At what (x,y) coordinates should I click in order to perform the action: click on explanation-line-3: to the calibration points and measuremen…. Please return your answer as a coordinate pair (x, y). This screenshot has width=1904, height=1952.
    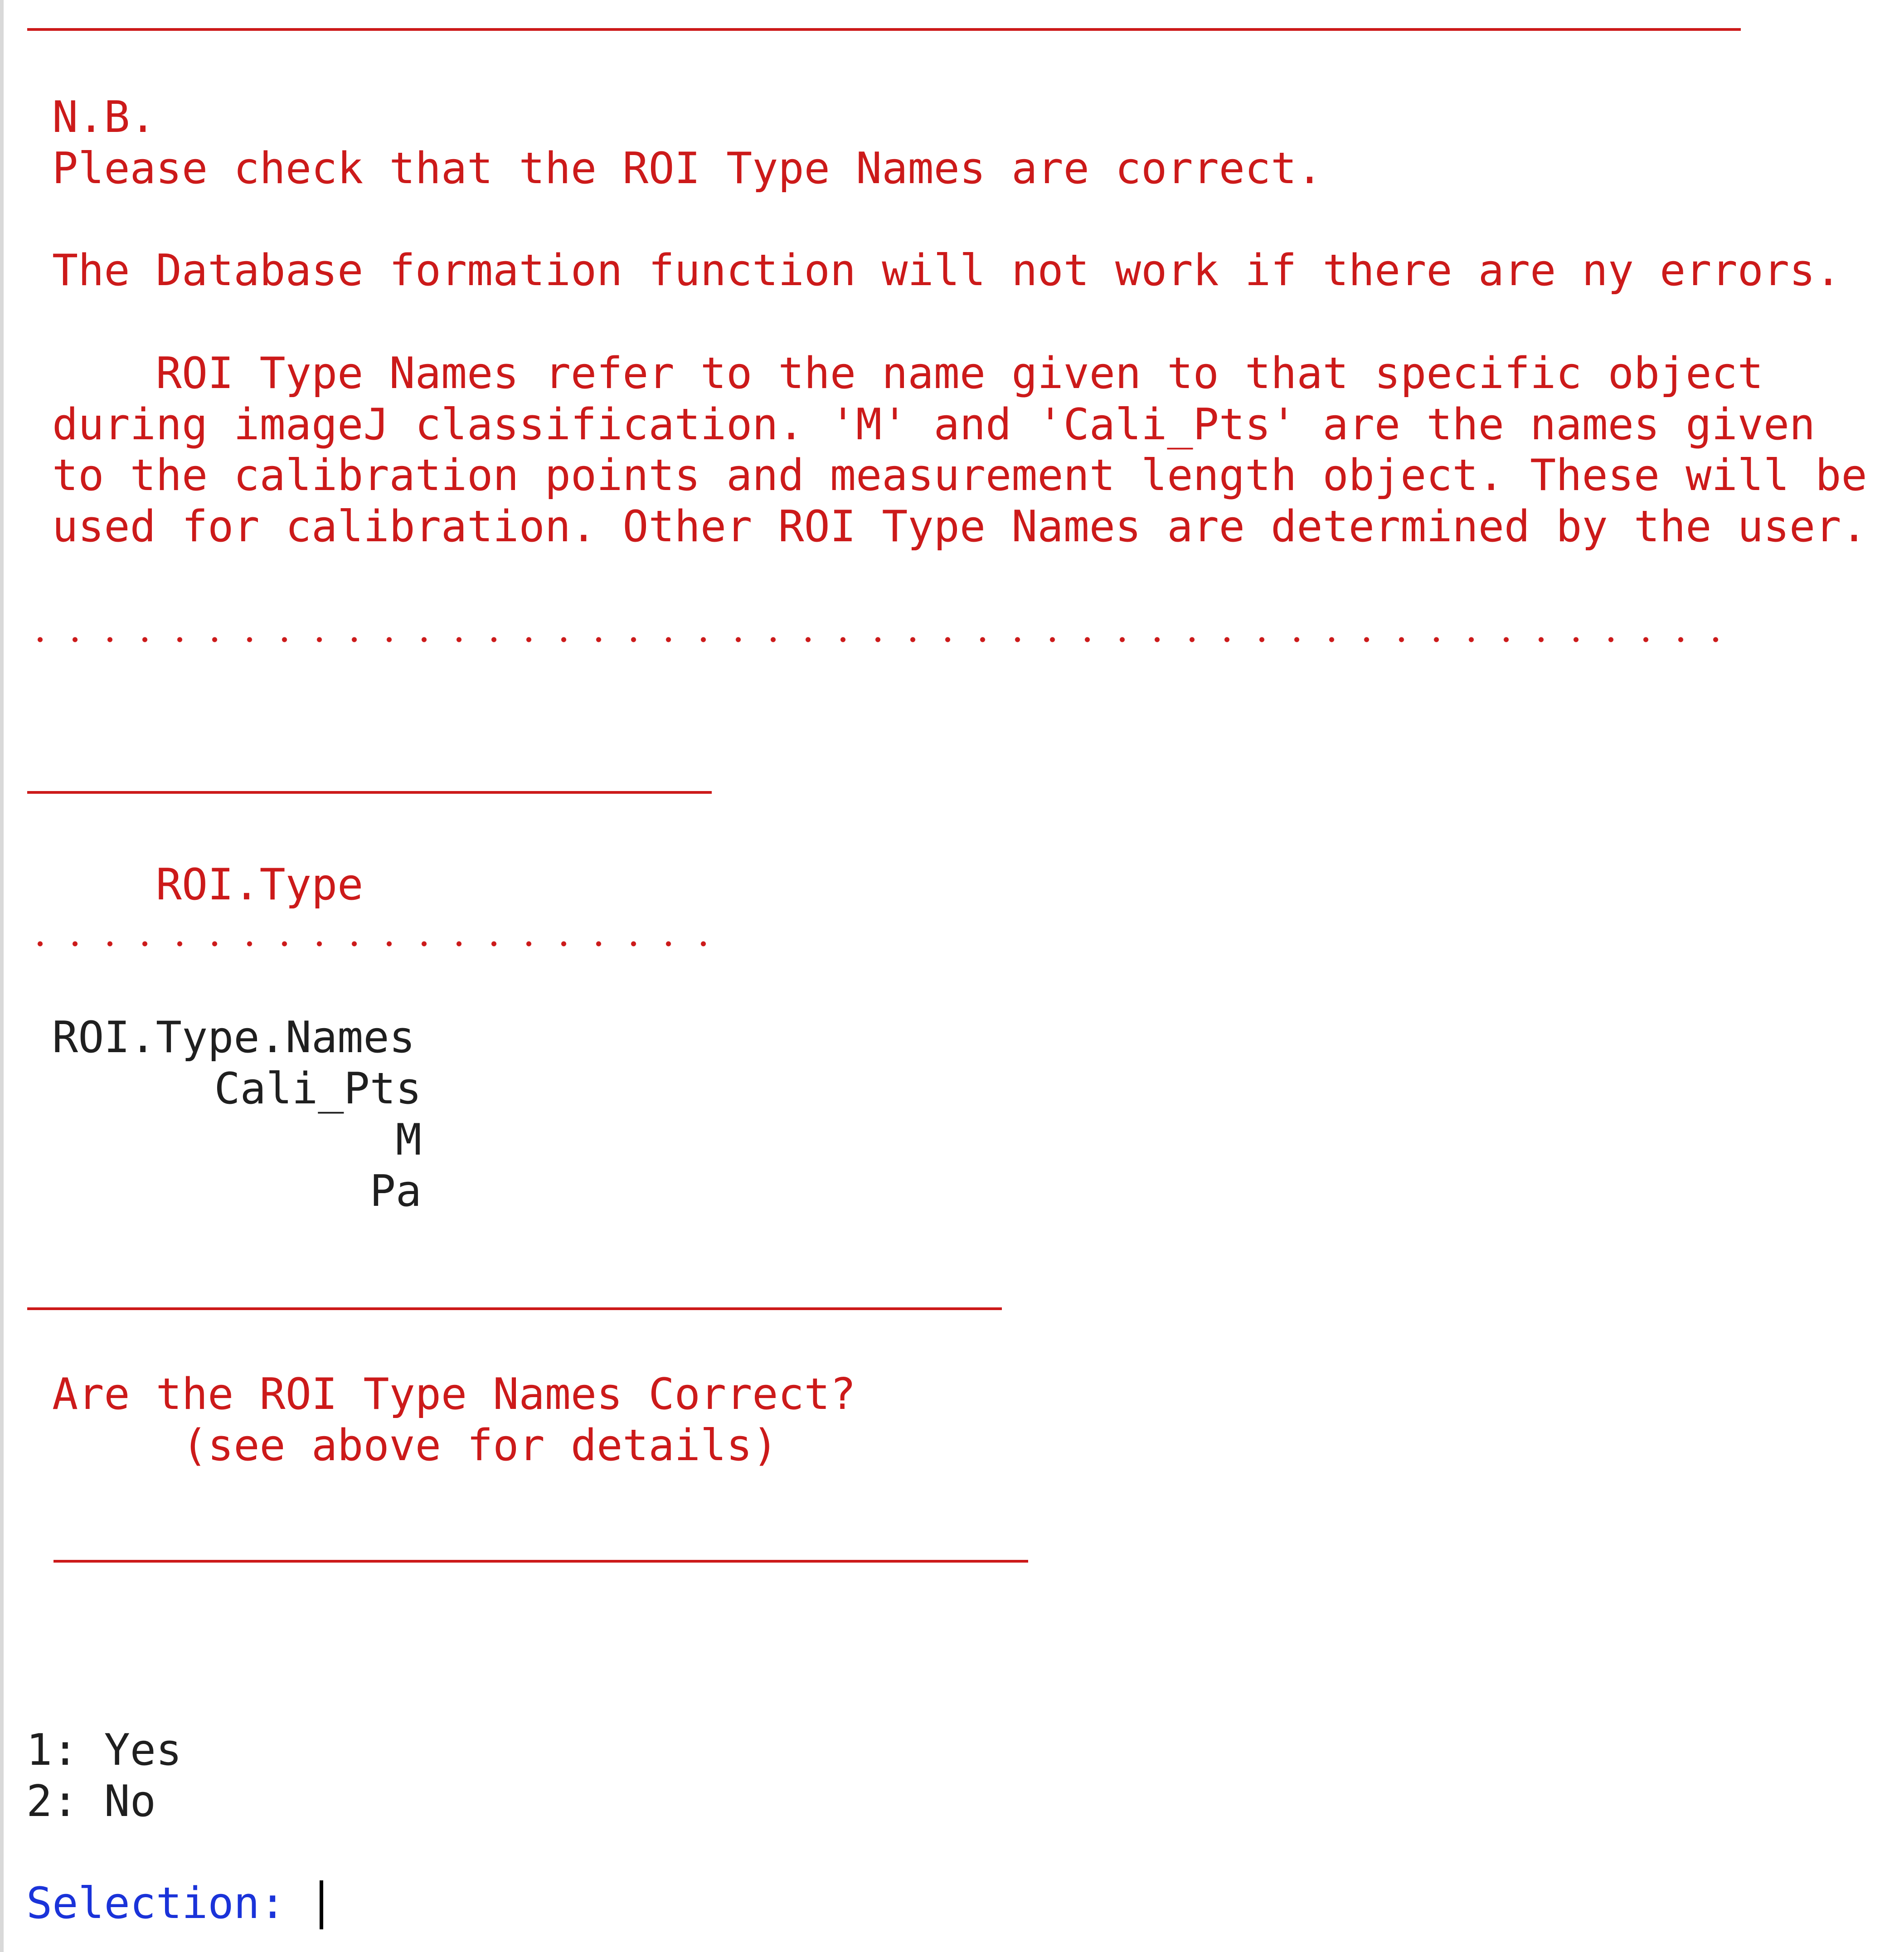
    Looking at the image, I should click on (959, 475).